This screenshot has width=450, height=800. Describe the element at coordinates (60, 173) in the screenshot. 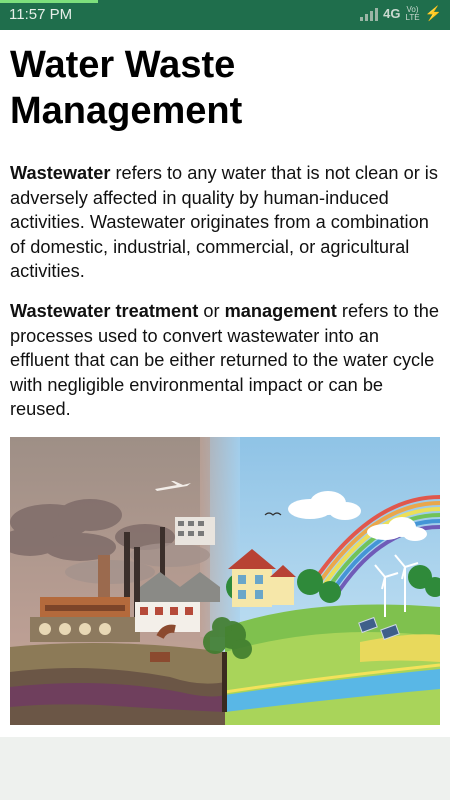

I see `term-wastewater: Wastewater` at that location.